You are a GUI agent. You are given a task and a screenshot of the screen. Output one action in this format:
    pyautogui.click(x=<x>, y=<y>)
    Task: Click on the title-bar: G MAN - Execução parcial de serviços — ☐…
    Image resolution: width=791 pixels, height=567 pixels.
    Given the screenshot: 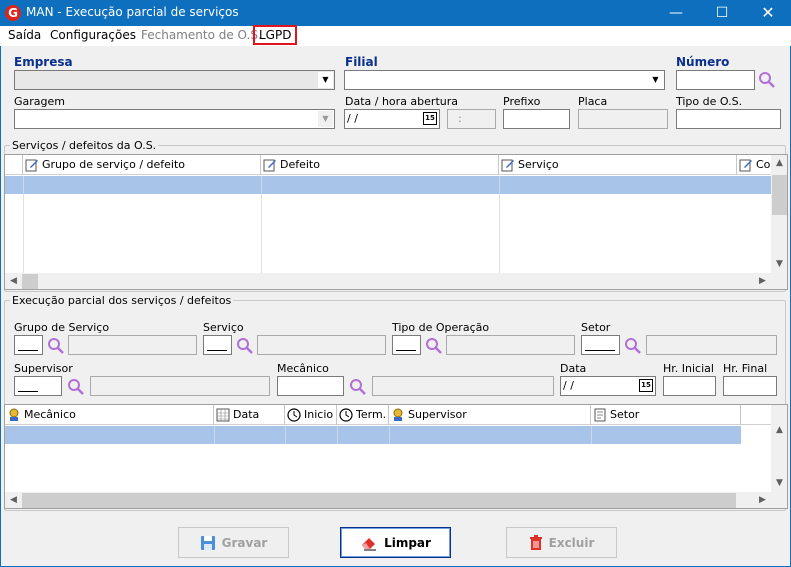 What is the action you would take?
    pyautogui.click(x=395, y=13)
    